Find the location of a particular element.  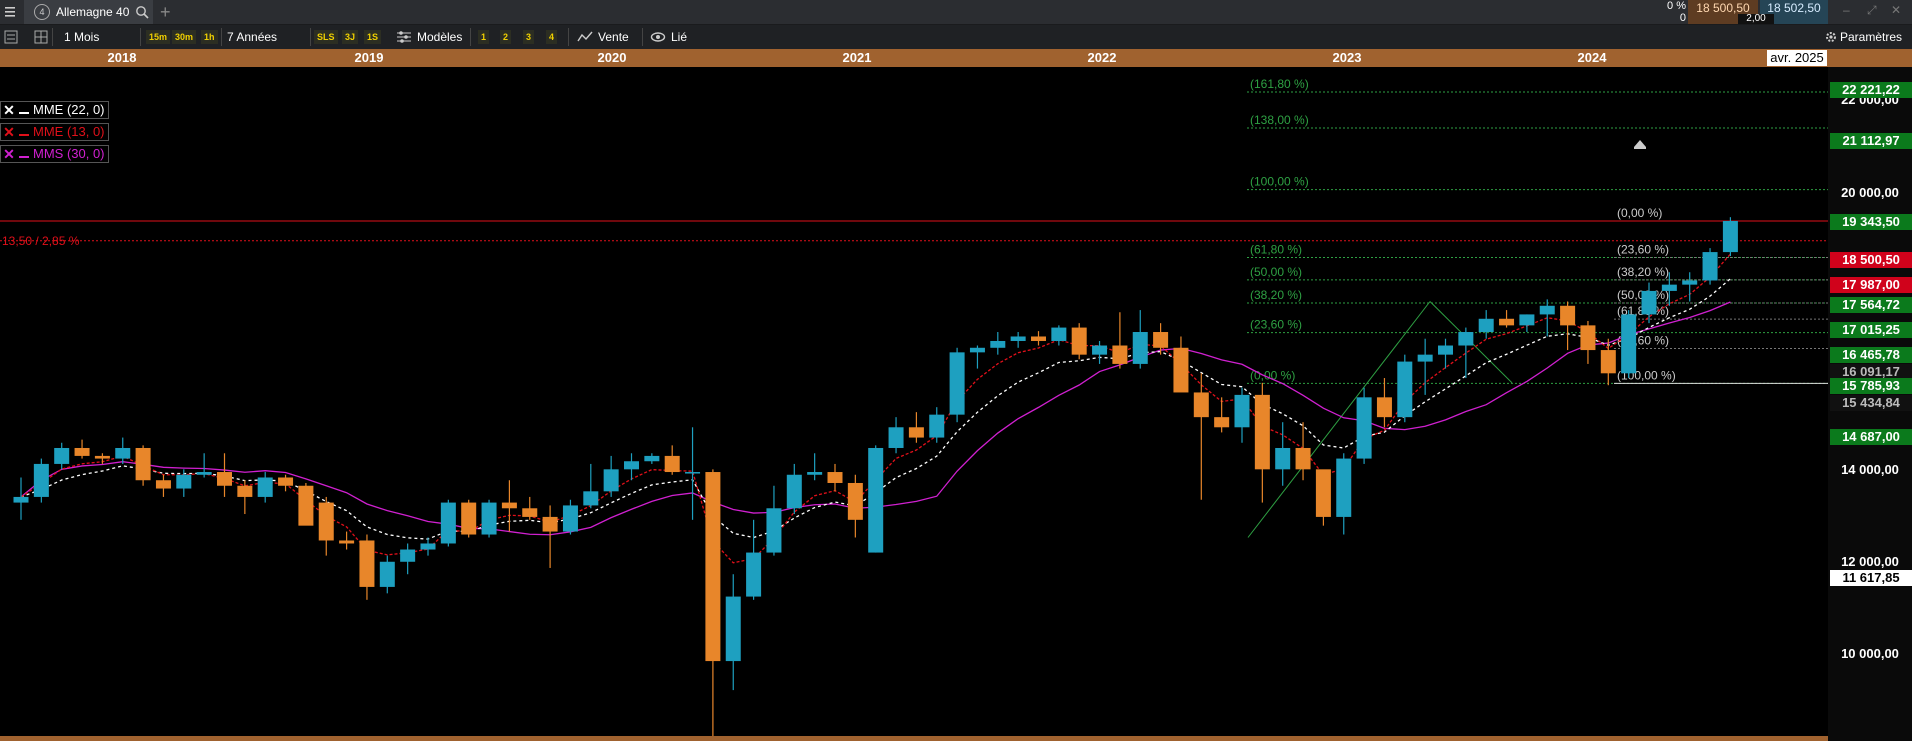

fib-extension-label: (0,00 %) is located at coordinates (1272, 375).